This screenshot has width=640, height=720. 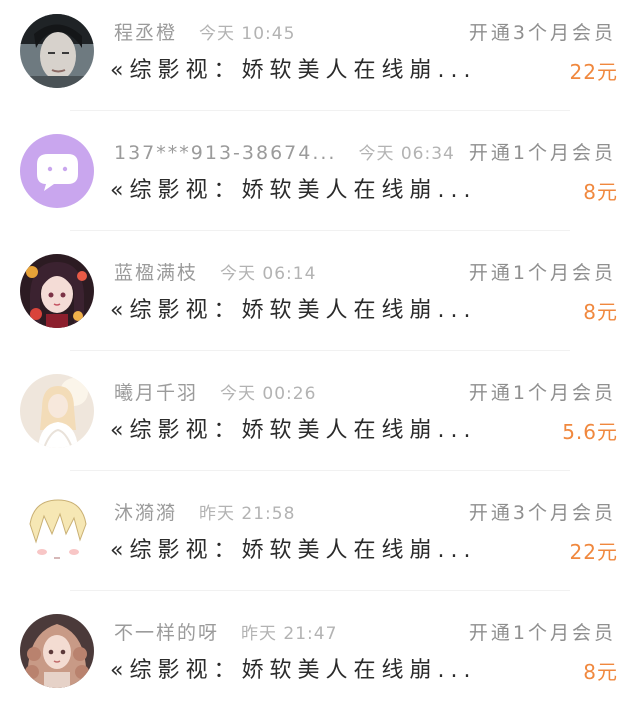 What do you see at coordinates (57, 531) in the screenshot?
I see `cartoon-blonde-avatar-icon` at bounding box center [57, 531].